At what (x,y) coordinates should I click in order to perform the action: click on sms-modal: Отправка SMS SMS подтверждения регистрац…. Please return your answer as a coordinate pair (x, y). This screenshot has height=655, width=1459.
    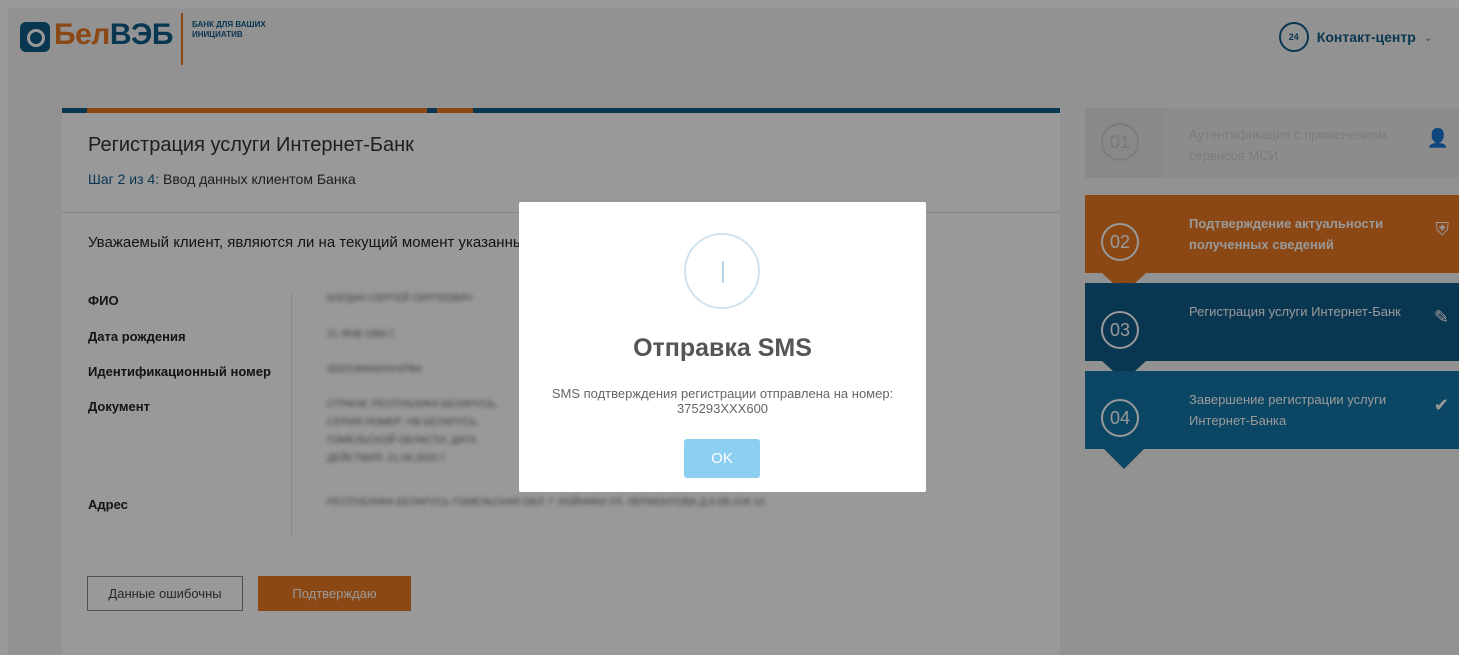
    Looking at the image, I should click on (722, 347).